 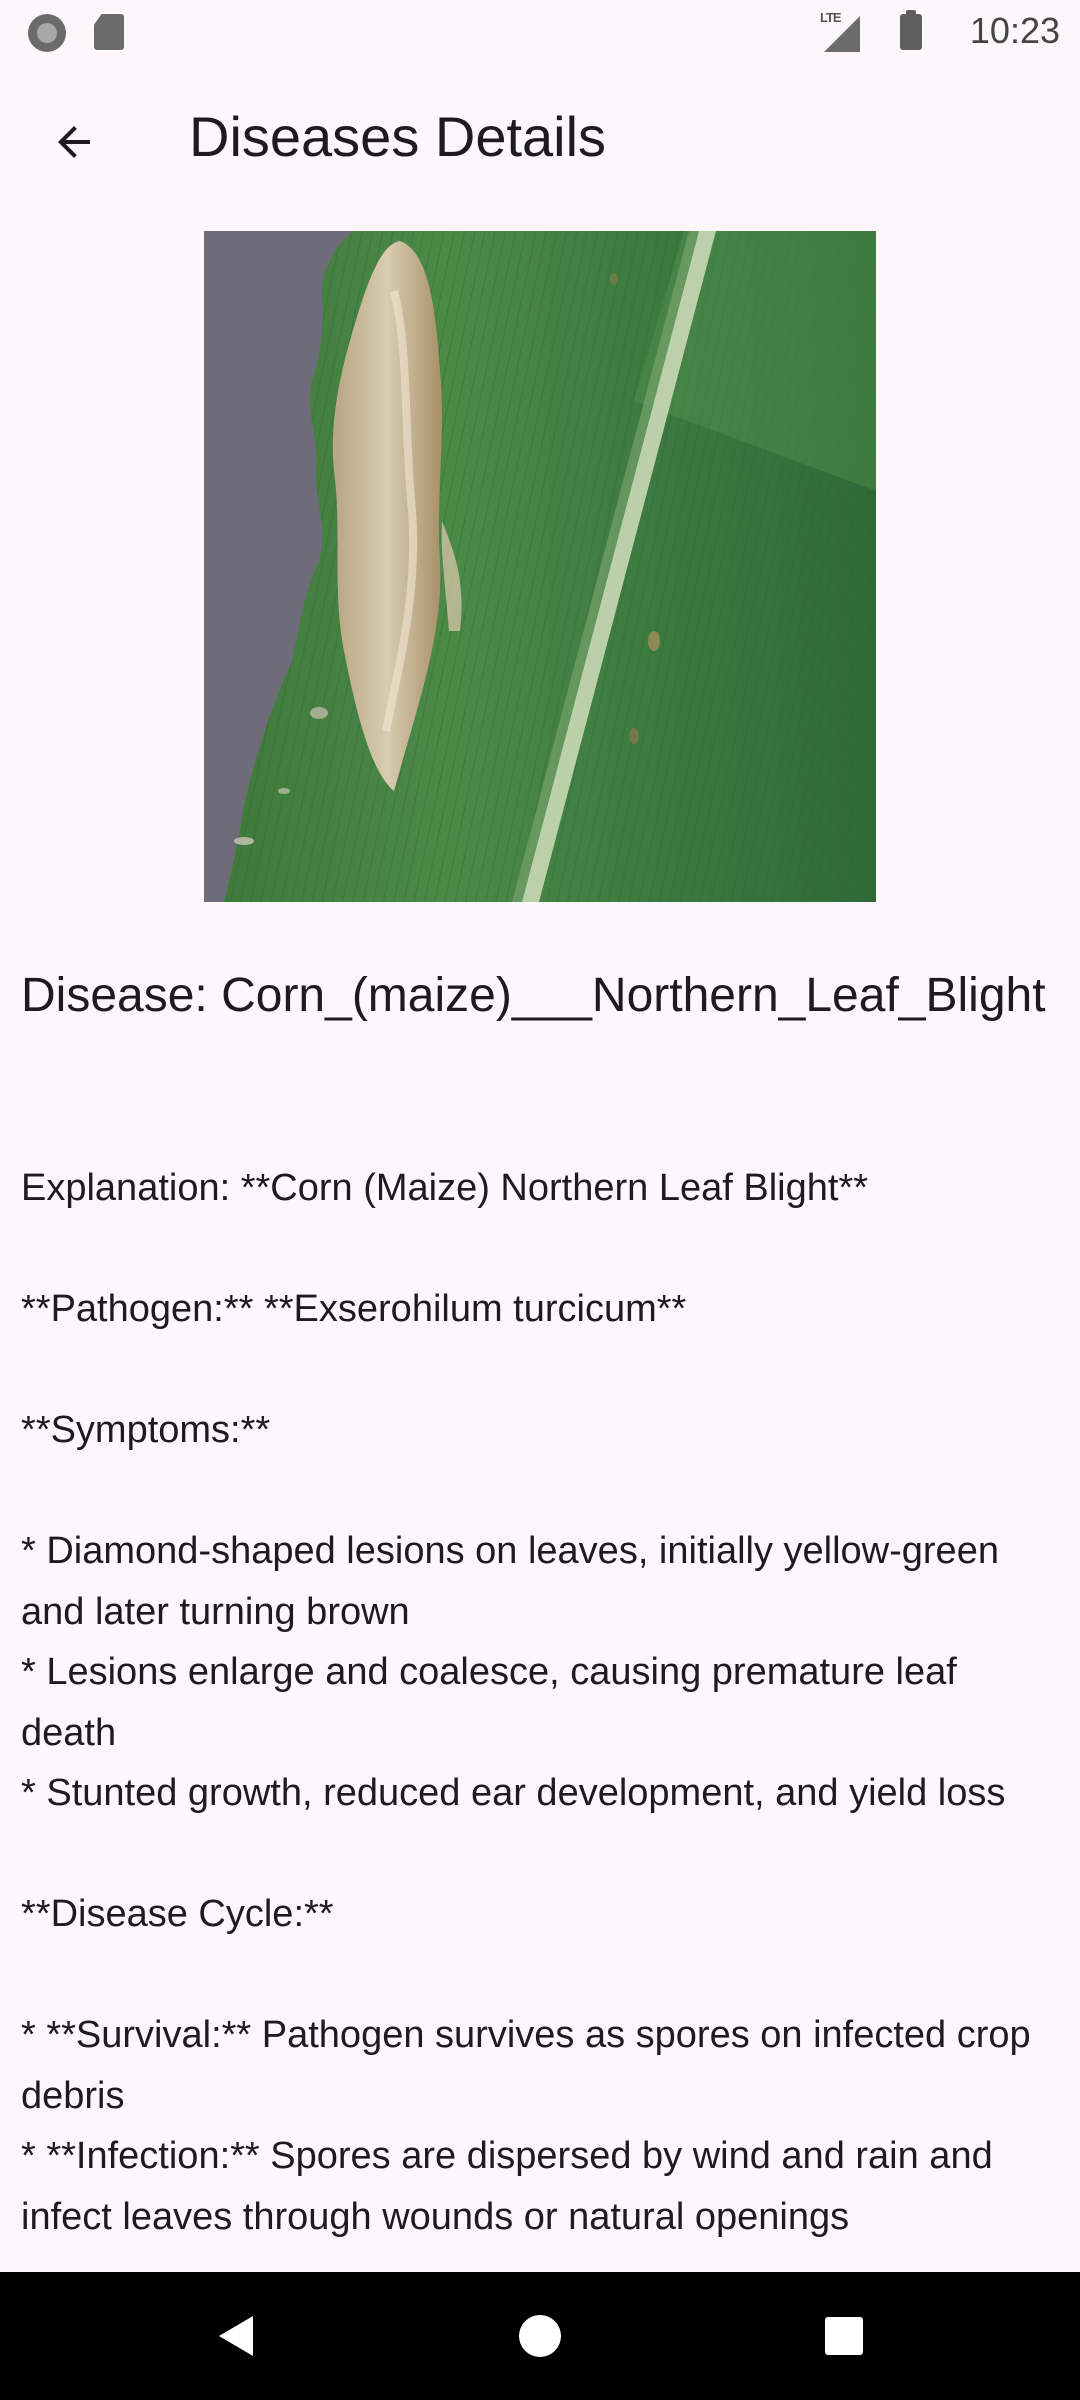 I want to click on back-triangle-icon, so click(x=236, y=2336).